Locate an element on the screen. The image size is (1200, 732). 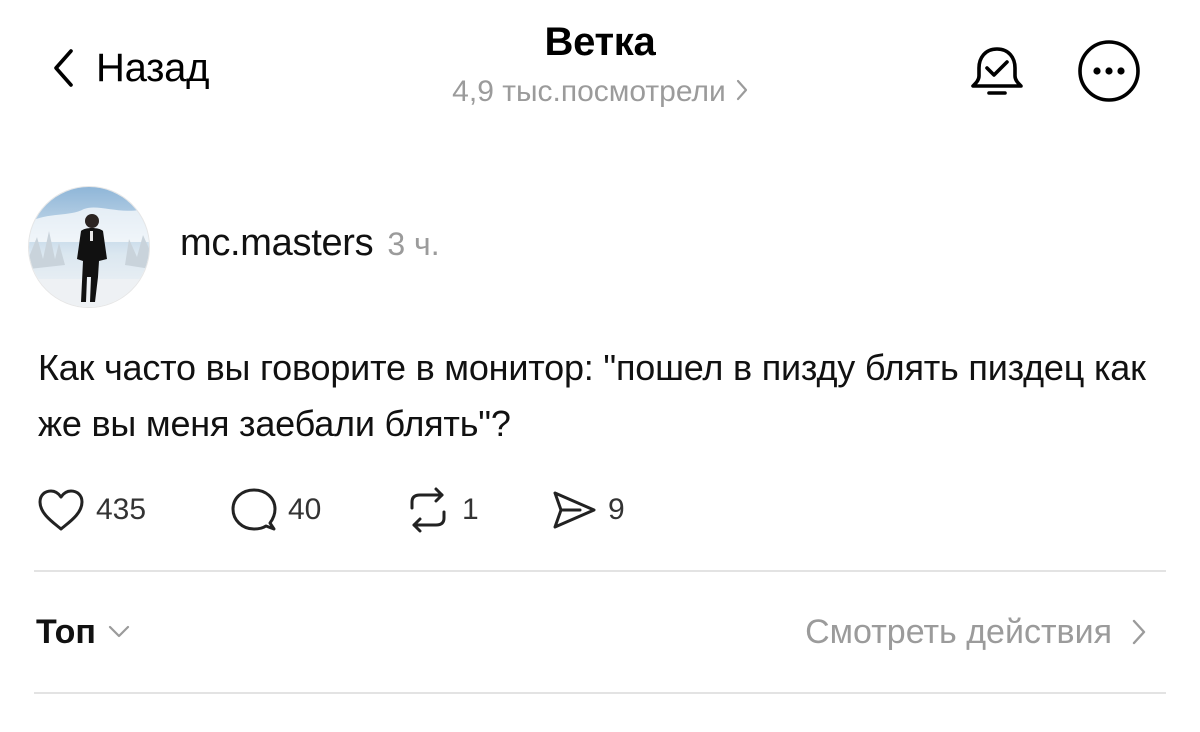
send-icon is located at coordinates (574, 510).